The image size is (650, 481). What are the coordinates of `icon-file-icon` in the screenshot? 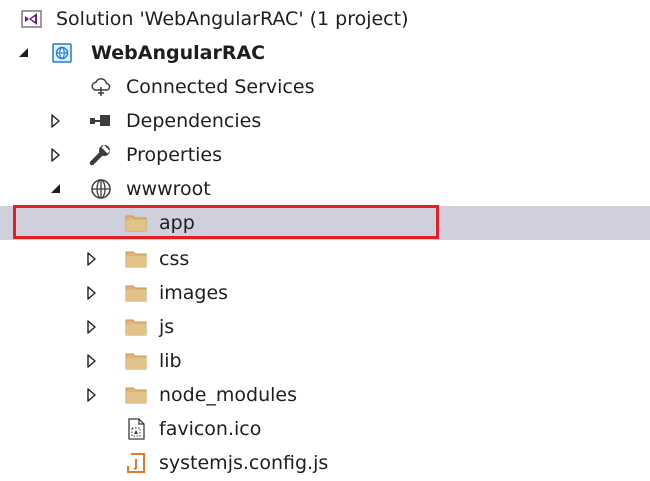 It's located at (136, 429).